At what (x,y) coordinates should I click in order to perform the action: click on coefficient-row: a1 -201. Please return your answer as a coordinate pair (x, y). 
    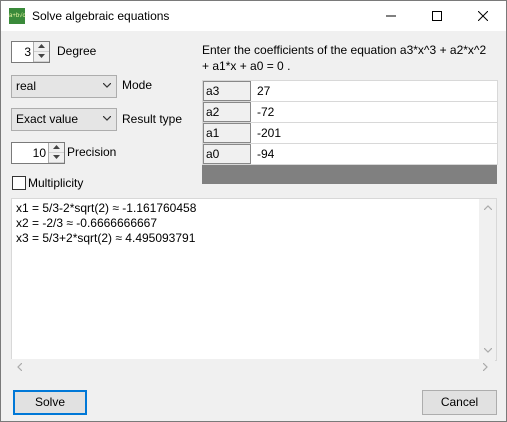
    Looking at the image, I should click on (350, 133).